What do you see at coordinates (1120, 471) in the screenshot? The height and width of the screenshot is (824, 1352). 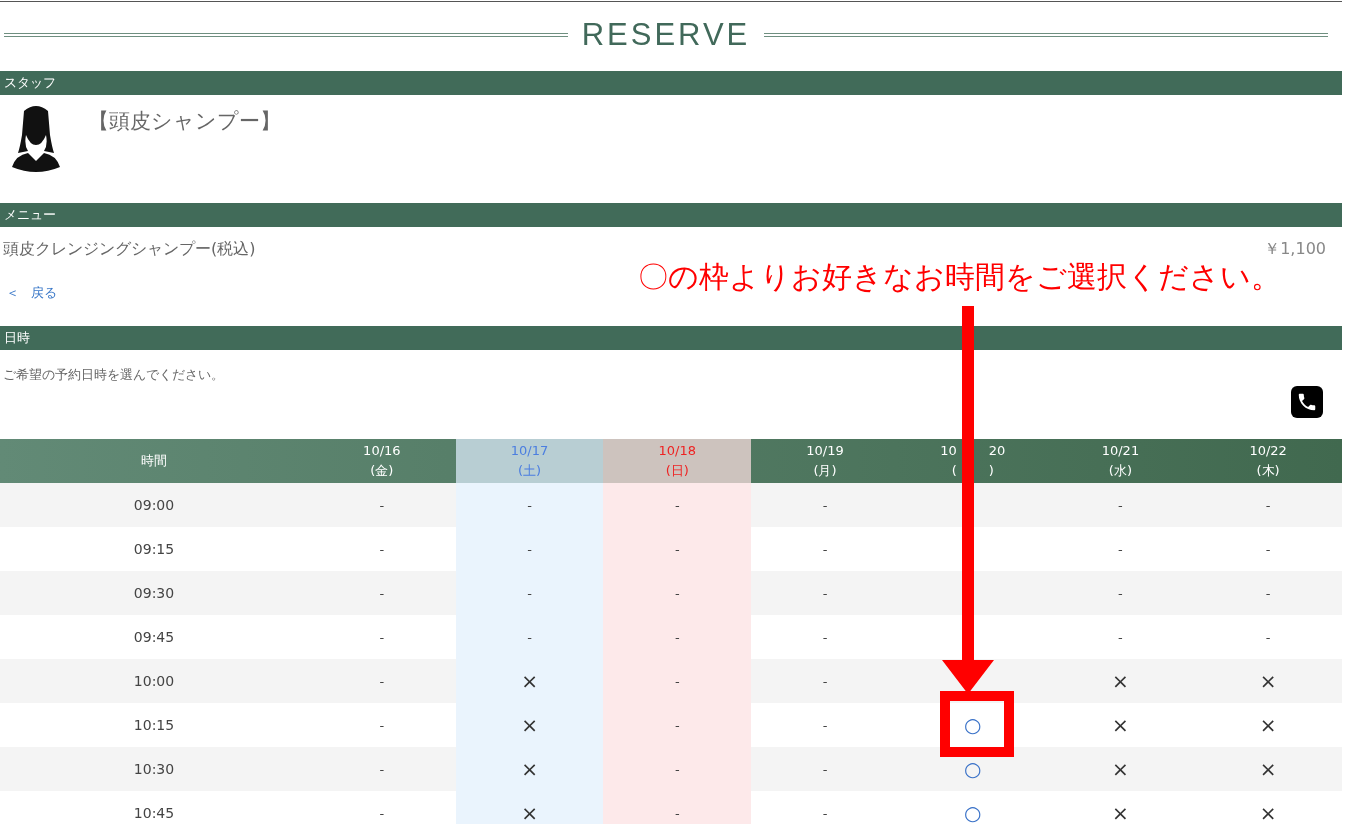 I see `weekday-label: (水)` at bounding box center [1120, 471].